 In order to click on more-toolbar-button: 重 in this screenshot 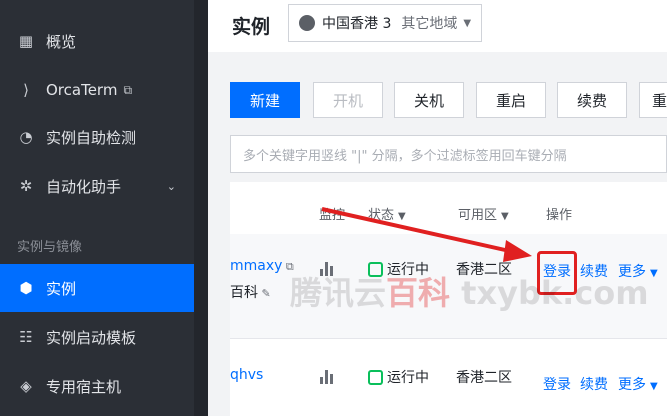, I will do `click(653, 100)`.